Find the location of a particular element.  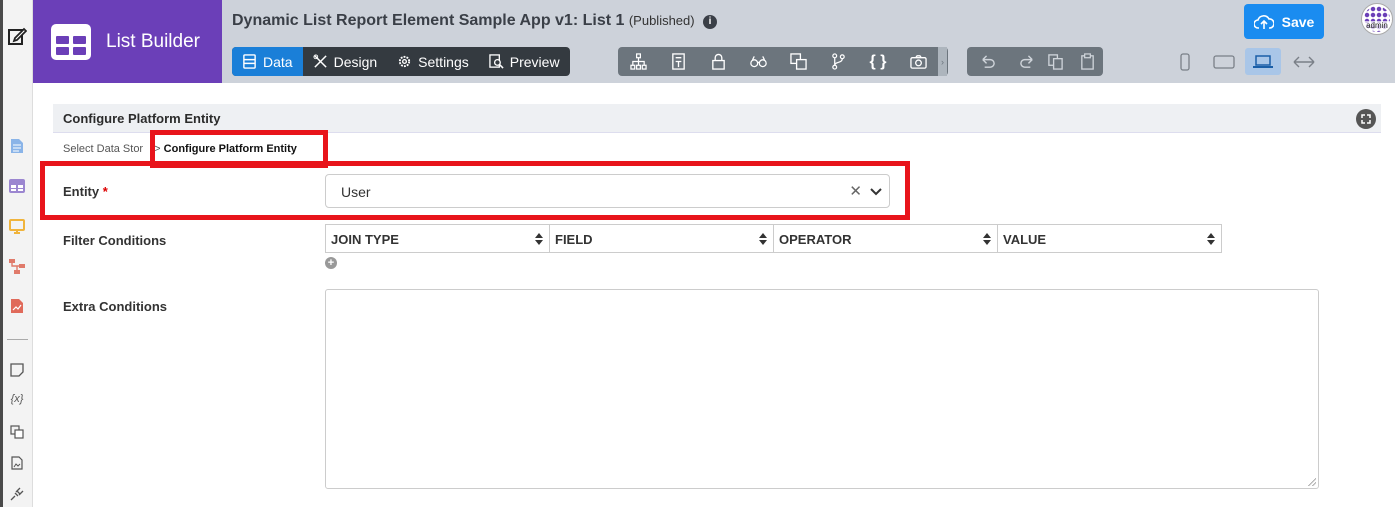

sitemap-icon is located at coordinates (638, 61).